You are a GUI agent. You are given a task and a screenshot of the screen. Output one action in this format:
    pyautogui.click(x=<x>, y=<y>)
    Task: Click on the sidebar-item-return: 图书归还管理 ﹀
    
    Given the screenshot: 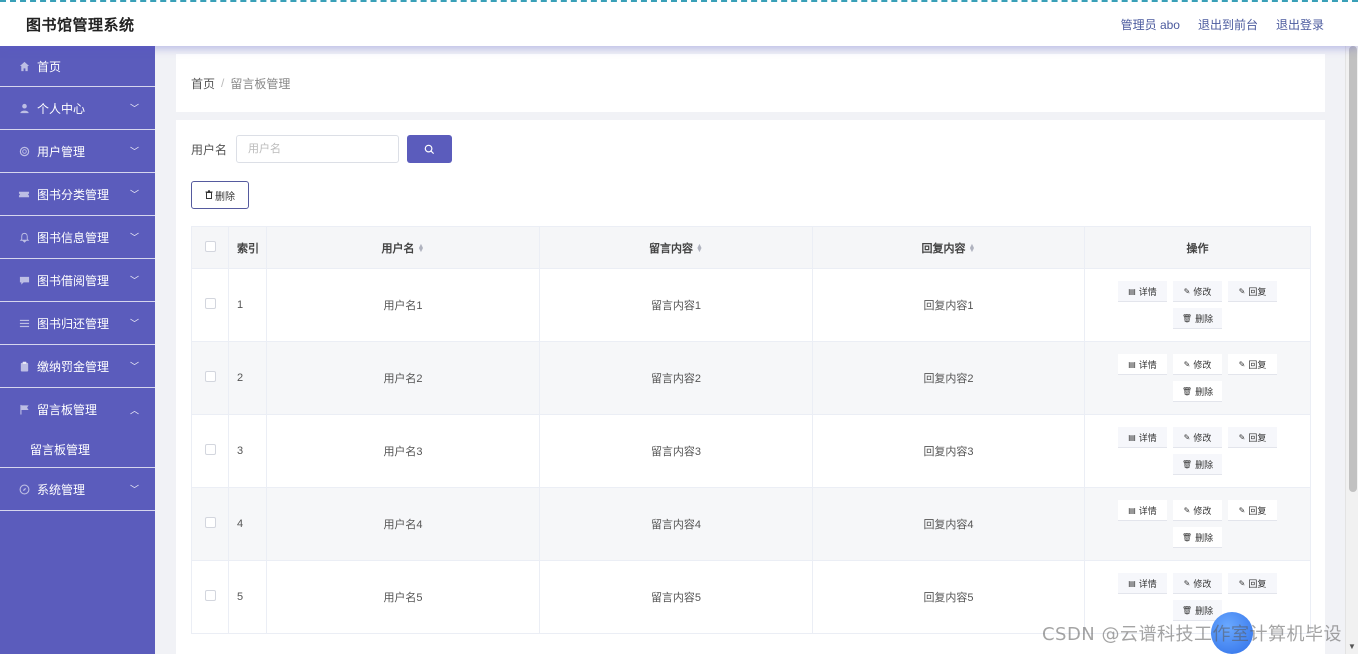 What is the action you would take?
    pyautogui.click(x=77, y=323)
    